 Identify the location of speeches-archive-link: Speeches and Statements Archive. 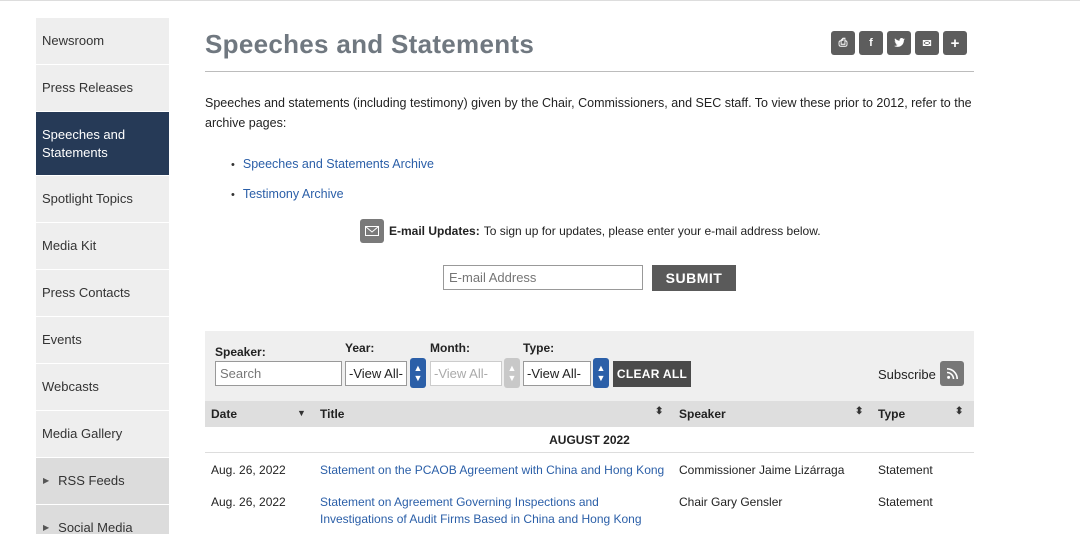
(332, 165).